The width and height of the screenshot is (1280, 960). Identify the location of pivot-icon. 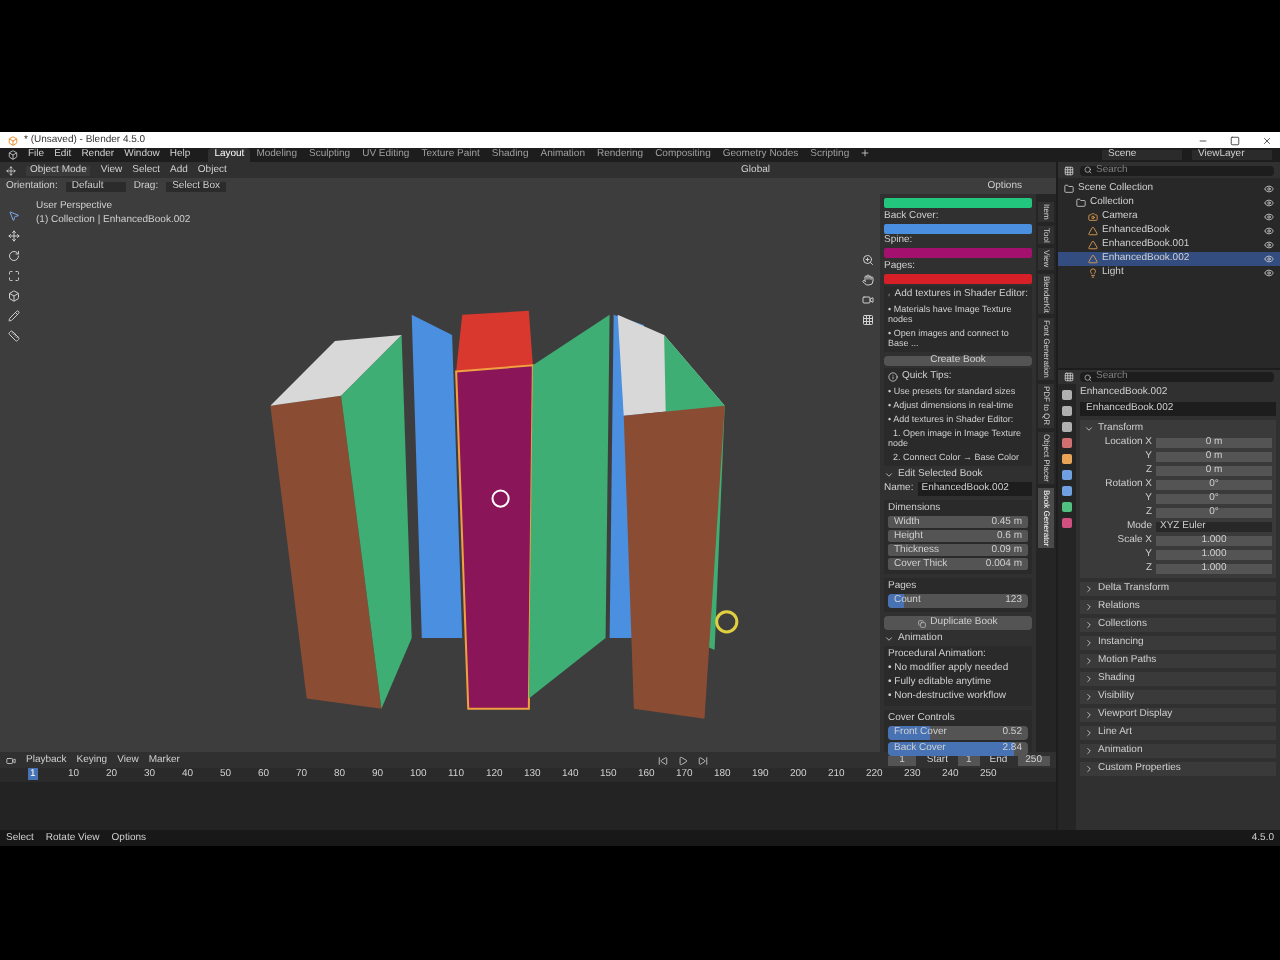
(500, 498).